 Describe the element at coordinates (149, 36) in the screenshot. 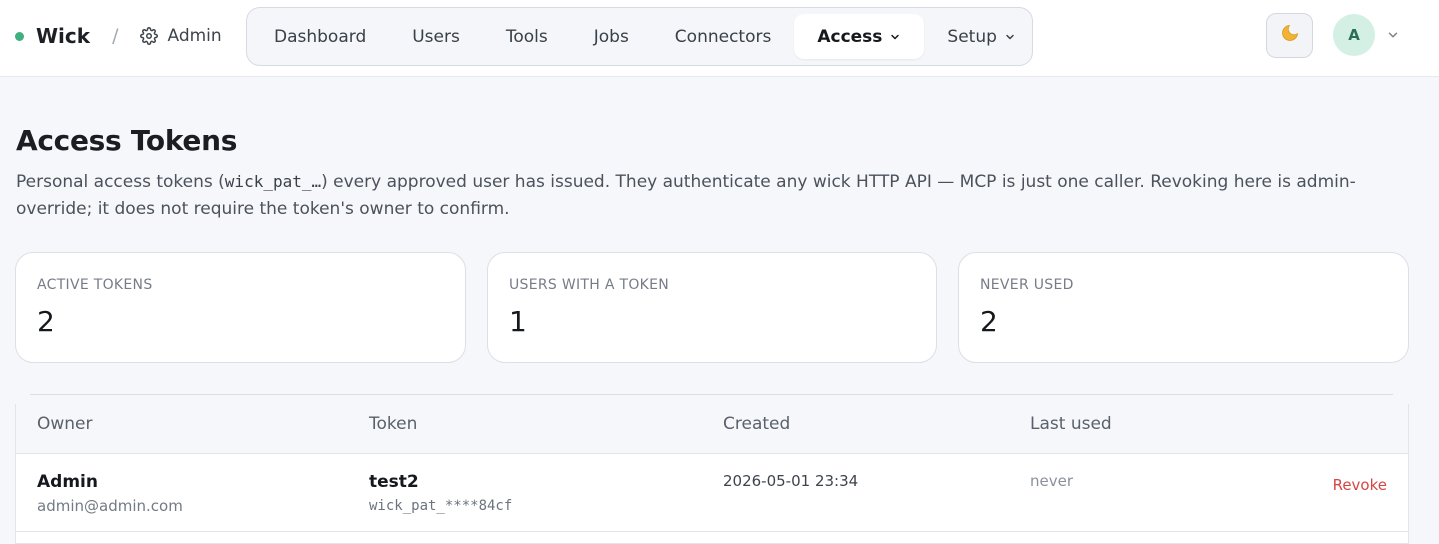

I see `gear-icon` at that location.